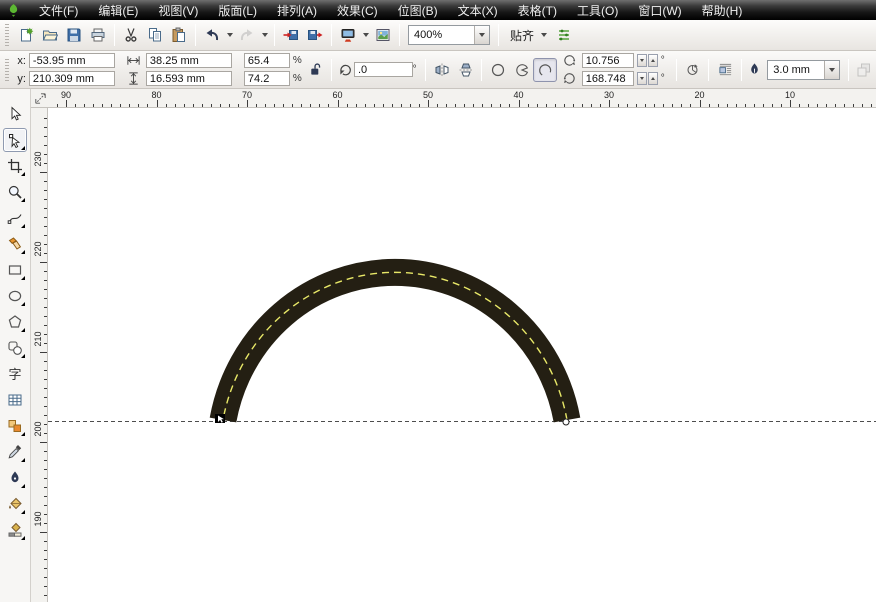 The image size is (876, 602). Describe the element at coordinates (7, 35) in the screenshot. I see `toolbar-grip` at that location.